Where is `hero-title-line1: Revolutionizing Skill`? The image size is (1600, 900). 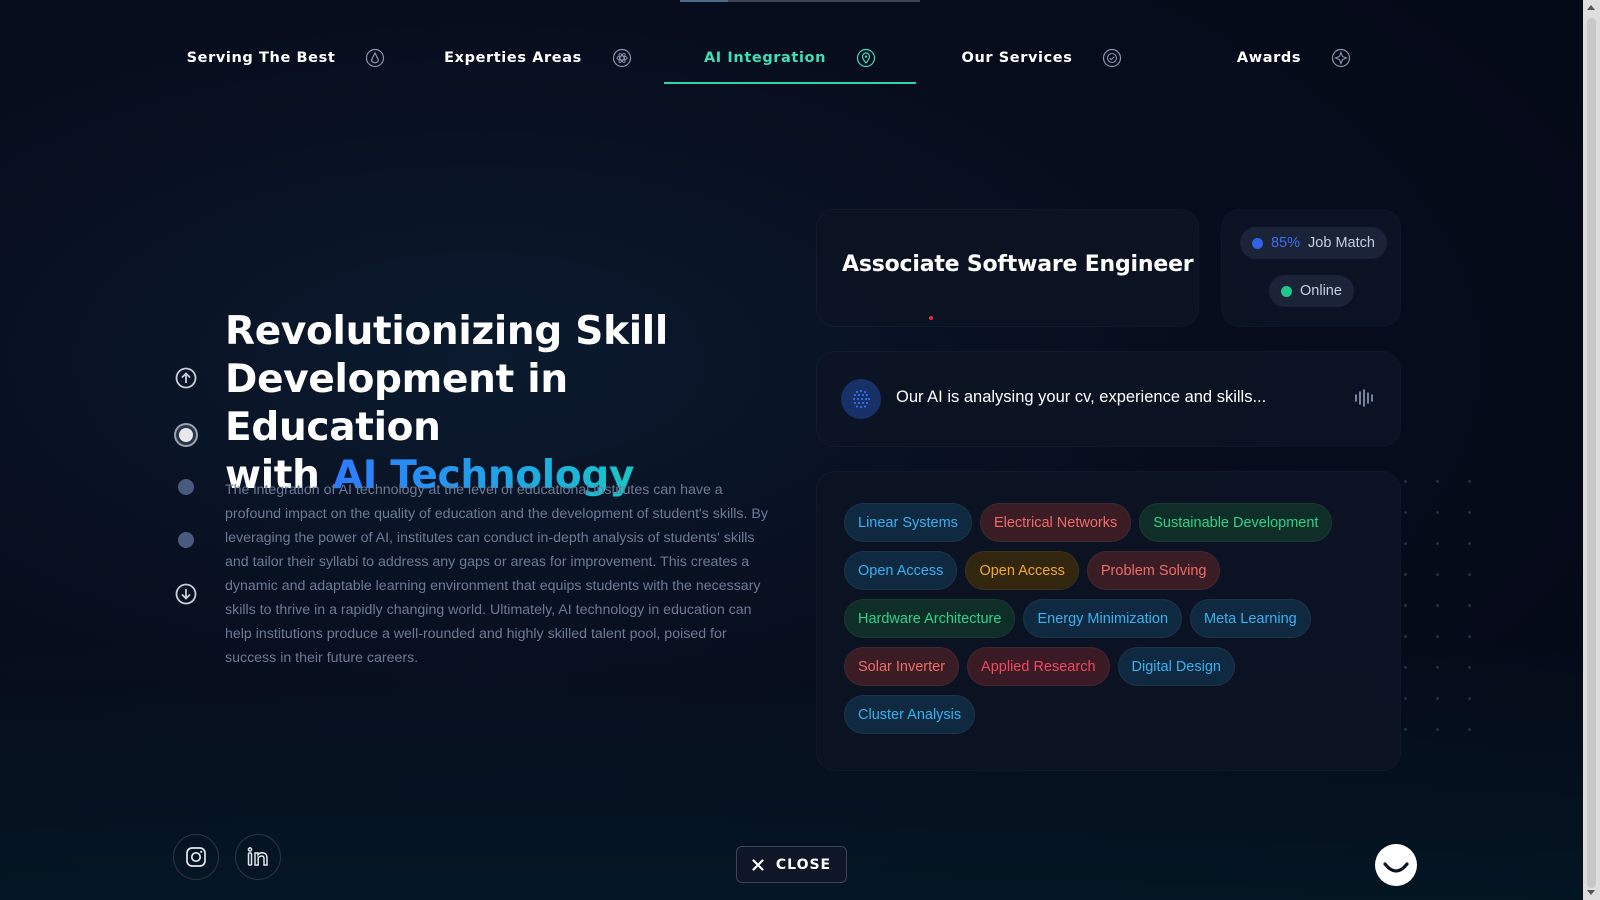 hero-title-line1: Revolutionizing Skill is located at coordinates (446, 331).